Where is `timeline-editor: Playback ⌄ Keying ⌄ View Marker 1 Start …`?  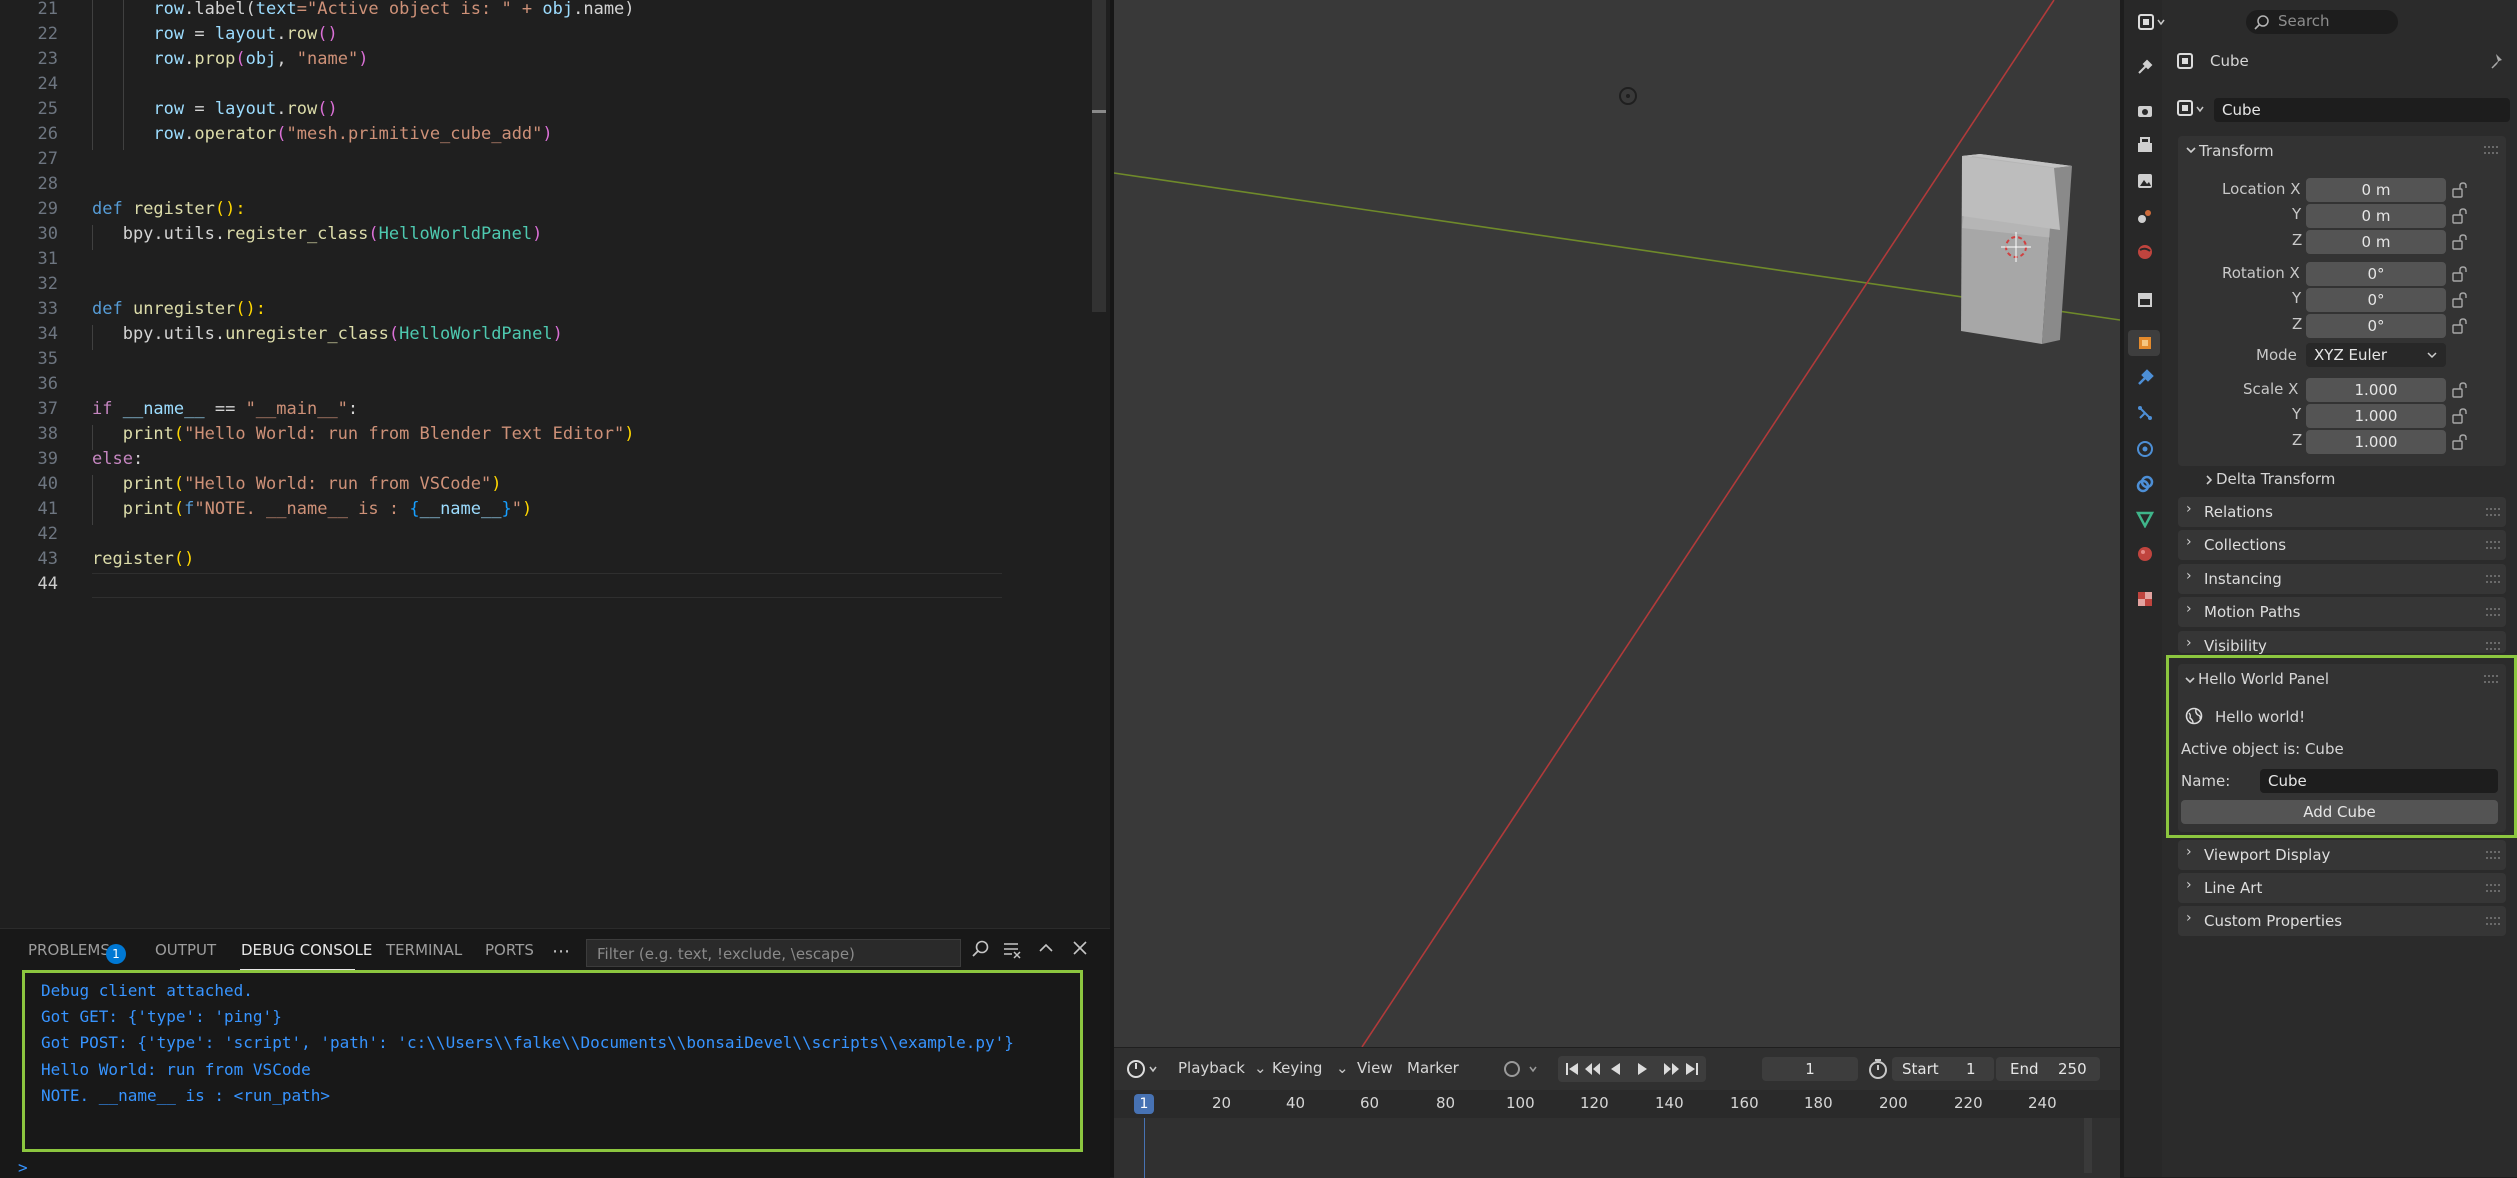
timeline-editor: Playback ⌄ Keying ⌄ View Marker 1 Start … is located at coordinates (1617, 1112).